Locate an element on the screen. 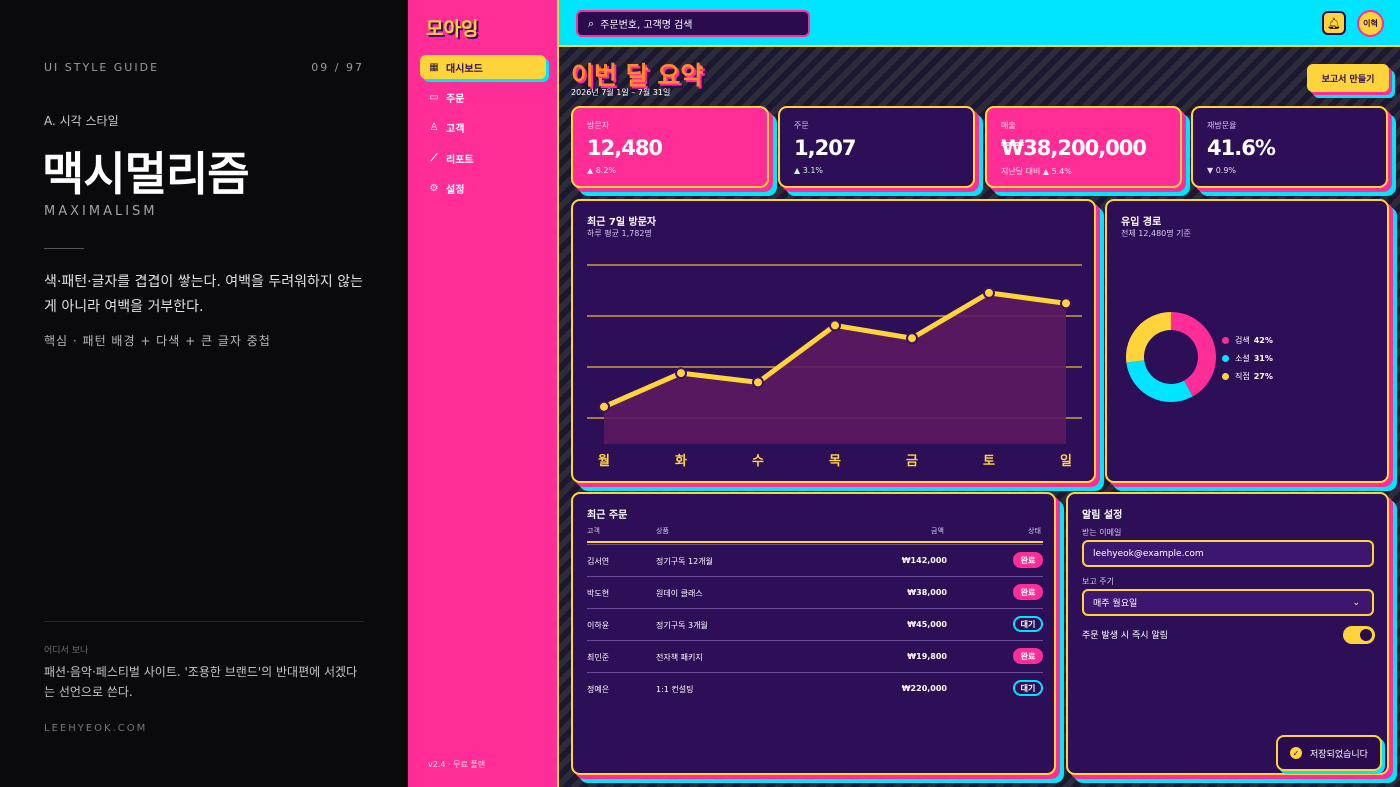 This screenshot has width=1400, height=787. donut-legend: 검색 42% 소셜 31% 직접 27% is located at coordinates (1247, 358).